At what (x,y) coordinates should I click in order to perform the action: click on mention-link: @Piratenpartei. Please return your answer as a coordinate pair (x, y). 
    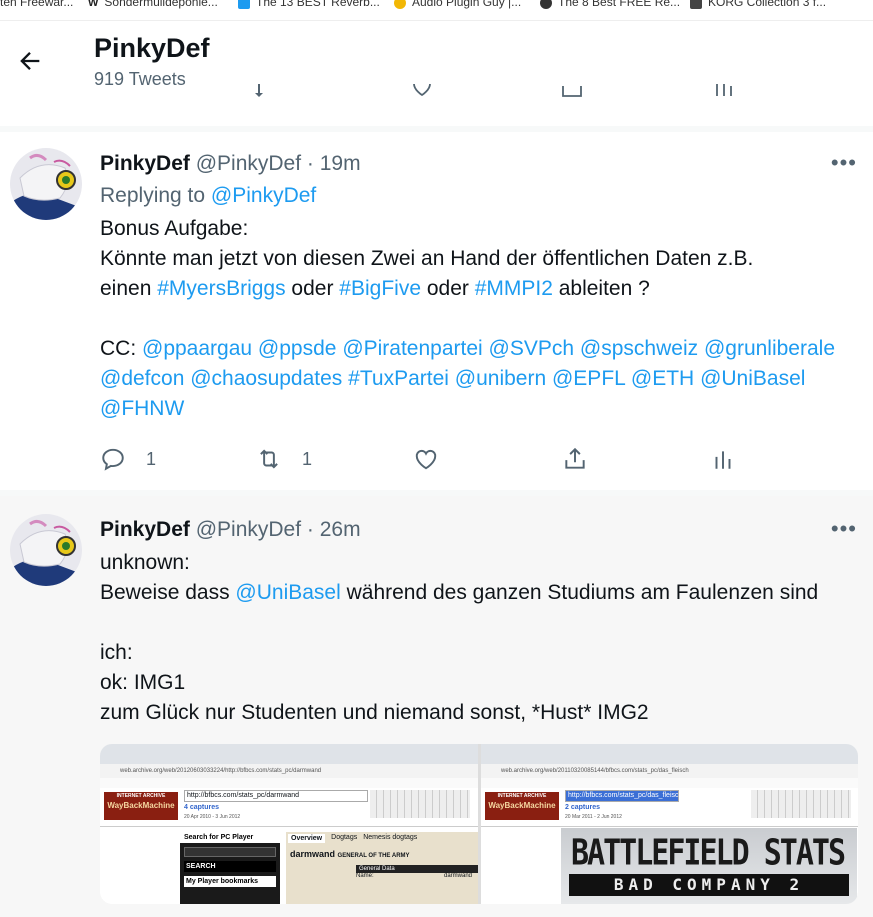
    Looking at the image, I should click on (412, 348).